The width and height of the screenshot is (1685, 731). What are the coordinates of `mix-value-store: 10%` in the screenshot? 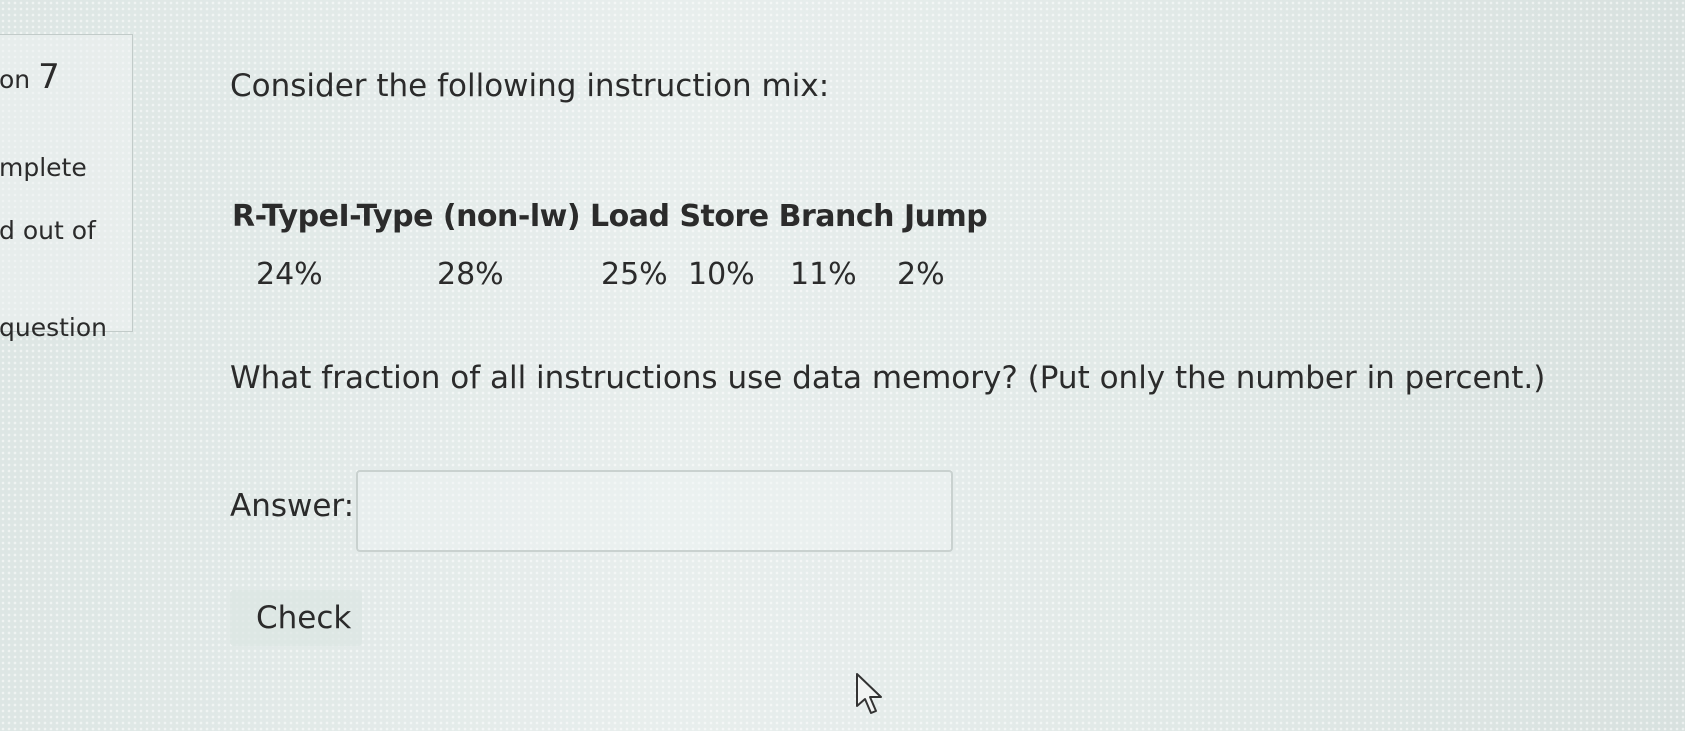 It's located at (721, 274).